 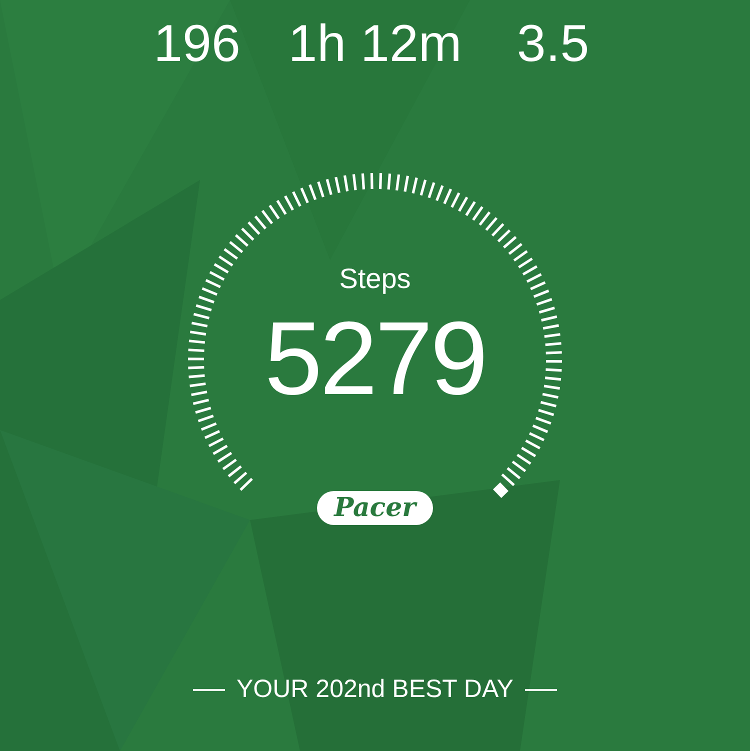 I want to click on stat-value: 196, so click(x=197, y=44).